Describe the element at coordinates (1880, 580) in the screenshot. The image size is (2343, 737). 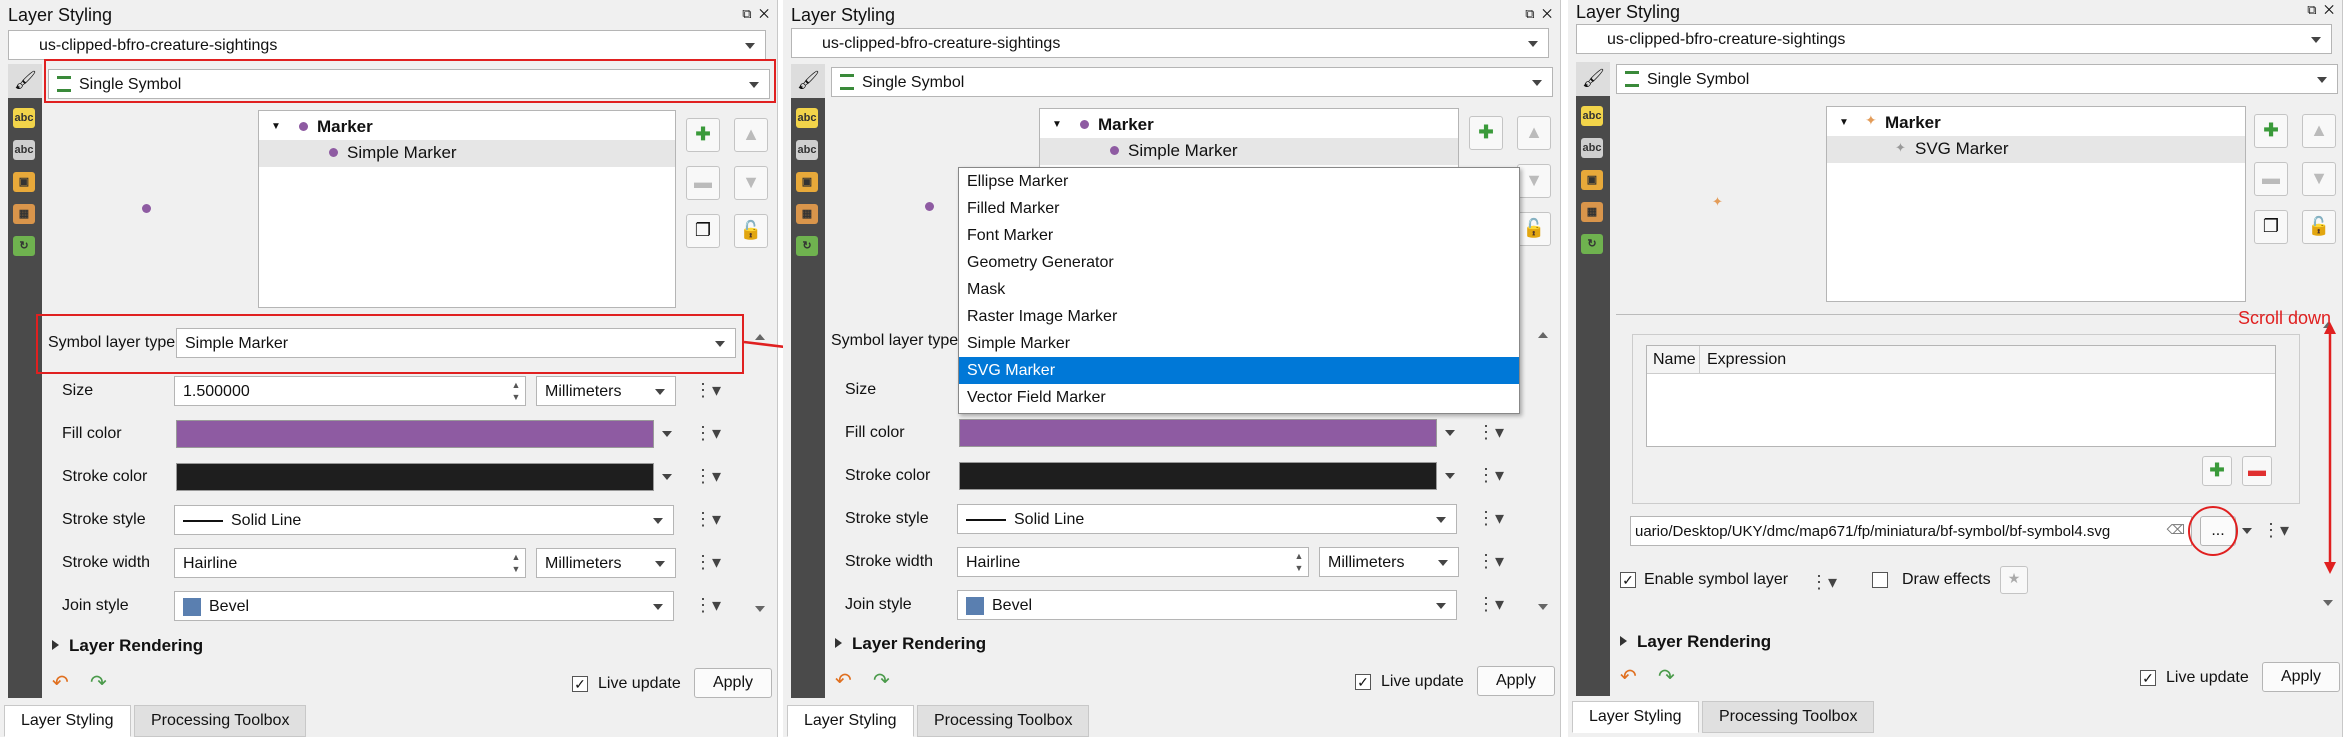
I see `draw-effects-checkbox` at that location.